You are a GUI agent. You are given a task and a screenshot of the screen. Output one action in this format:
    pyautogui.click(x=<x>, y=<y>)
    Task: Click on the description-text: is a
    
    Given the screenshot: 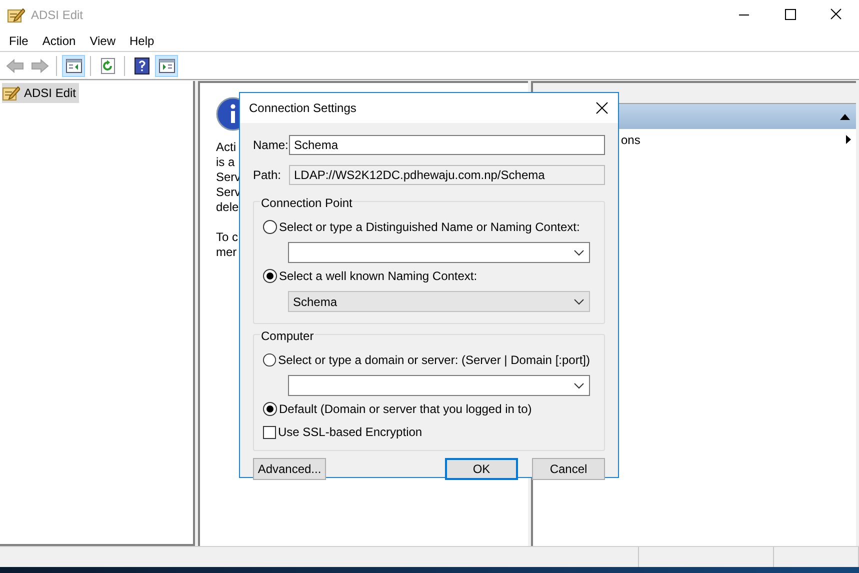 What is the action you would take?
    pyautogui.click(x=225, y=162)
    